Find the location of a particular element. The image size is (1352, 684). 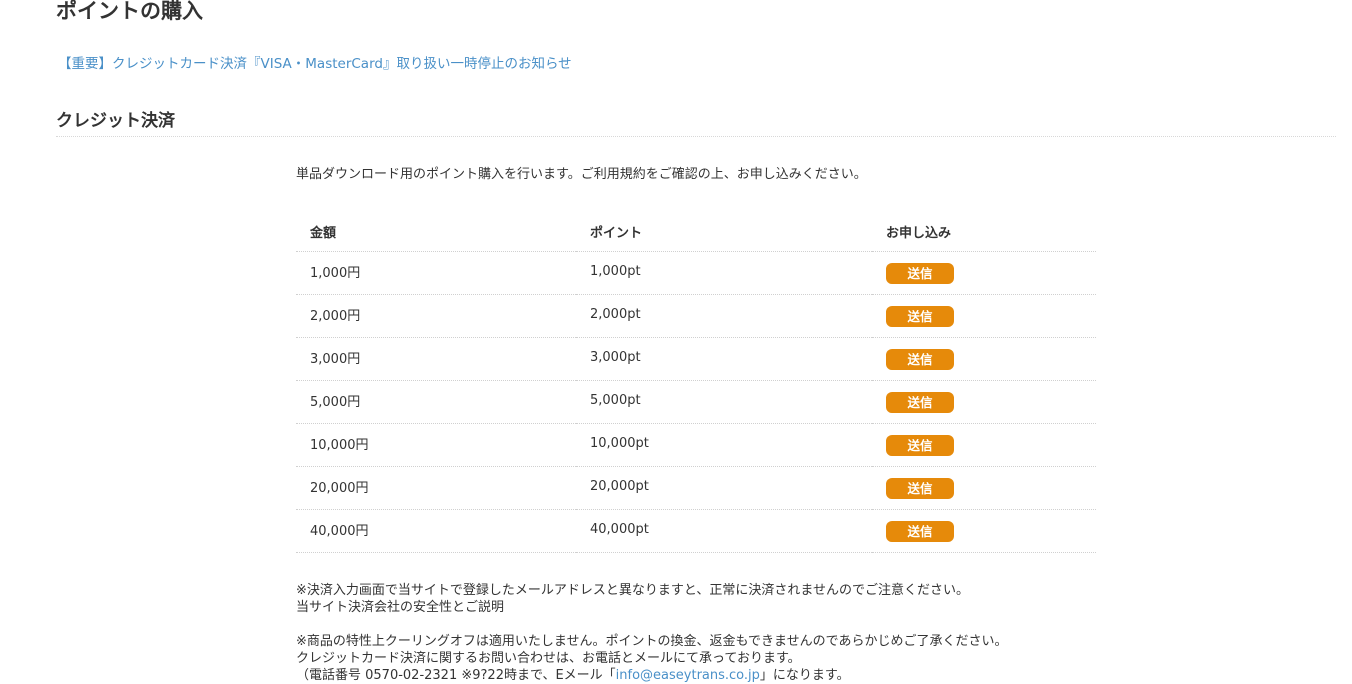

points-value: 3,000pt is located at coordinates (615, 357).